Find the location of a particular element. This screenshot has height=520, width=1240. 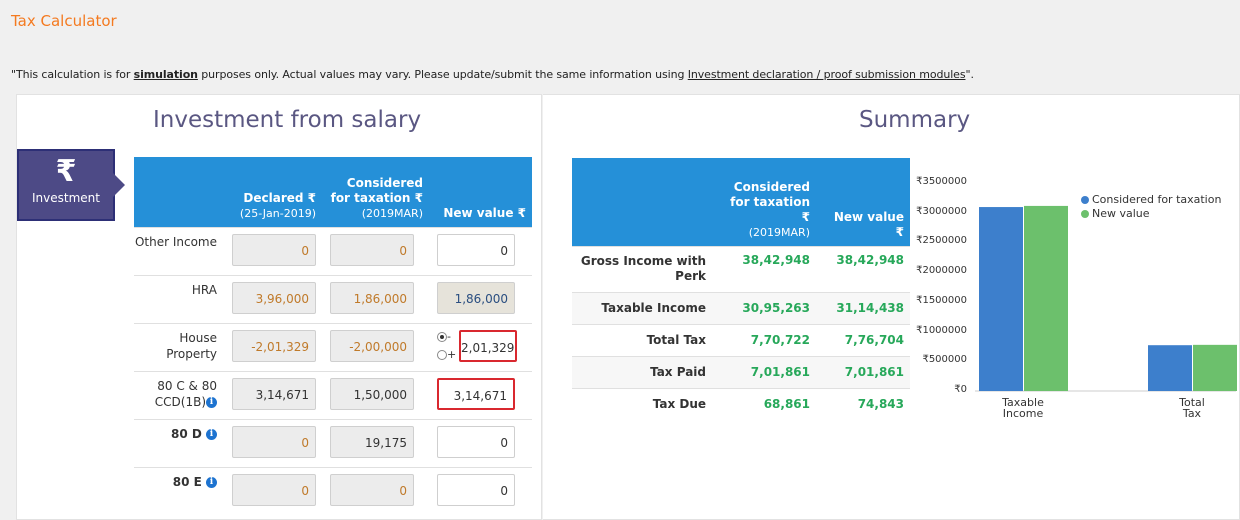

y-tick-label: ₹2000000 is located at coordinates (941, 271).